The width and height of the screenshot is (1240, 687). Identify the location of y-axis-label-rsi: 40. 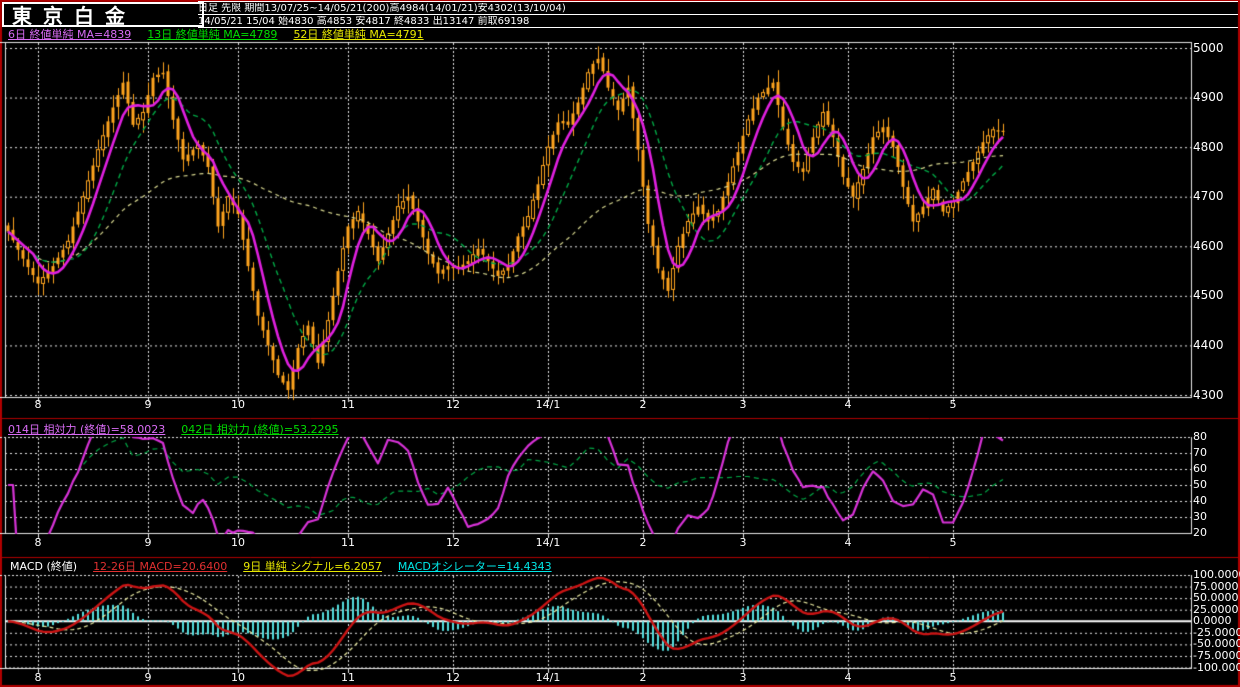
(1200, 500).